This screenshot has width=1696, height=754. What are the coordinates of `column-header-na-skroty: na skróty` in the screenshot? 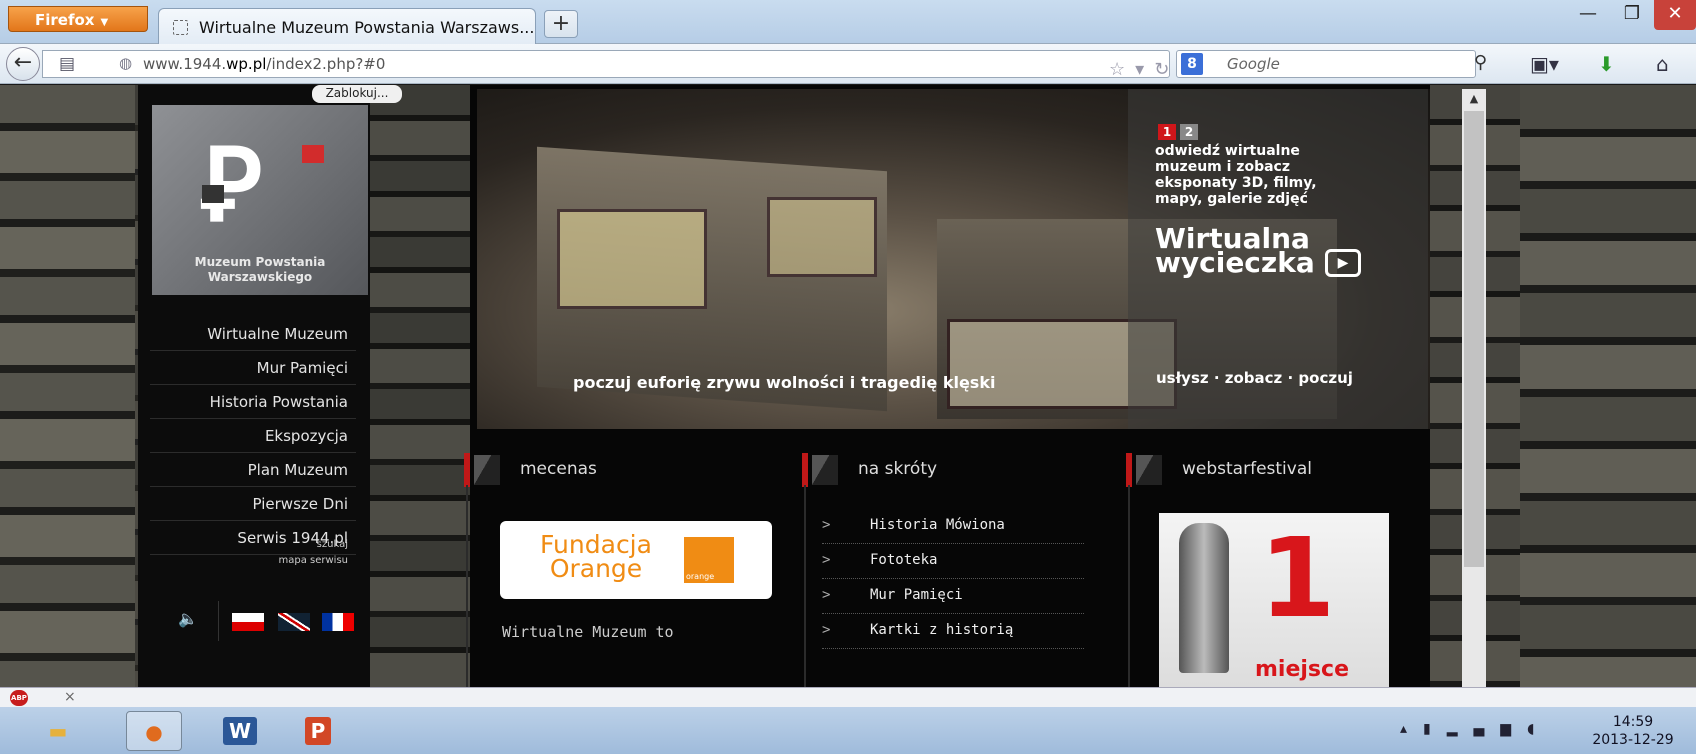 It's located at (952, 470).